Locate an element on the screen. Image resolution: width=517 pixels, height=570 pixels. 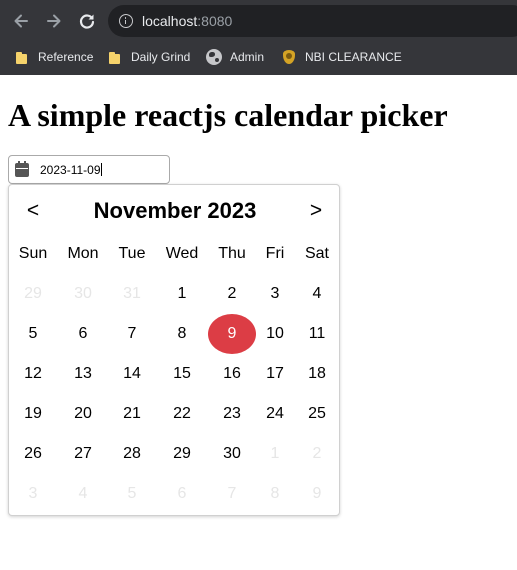
day-cell: 8 is located at coordinates (182, 334).